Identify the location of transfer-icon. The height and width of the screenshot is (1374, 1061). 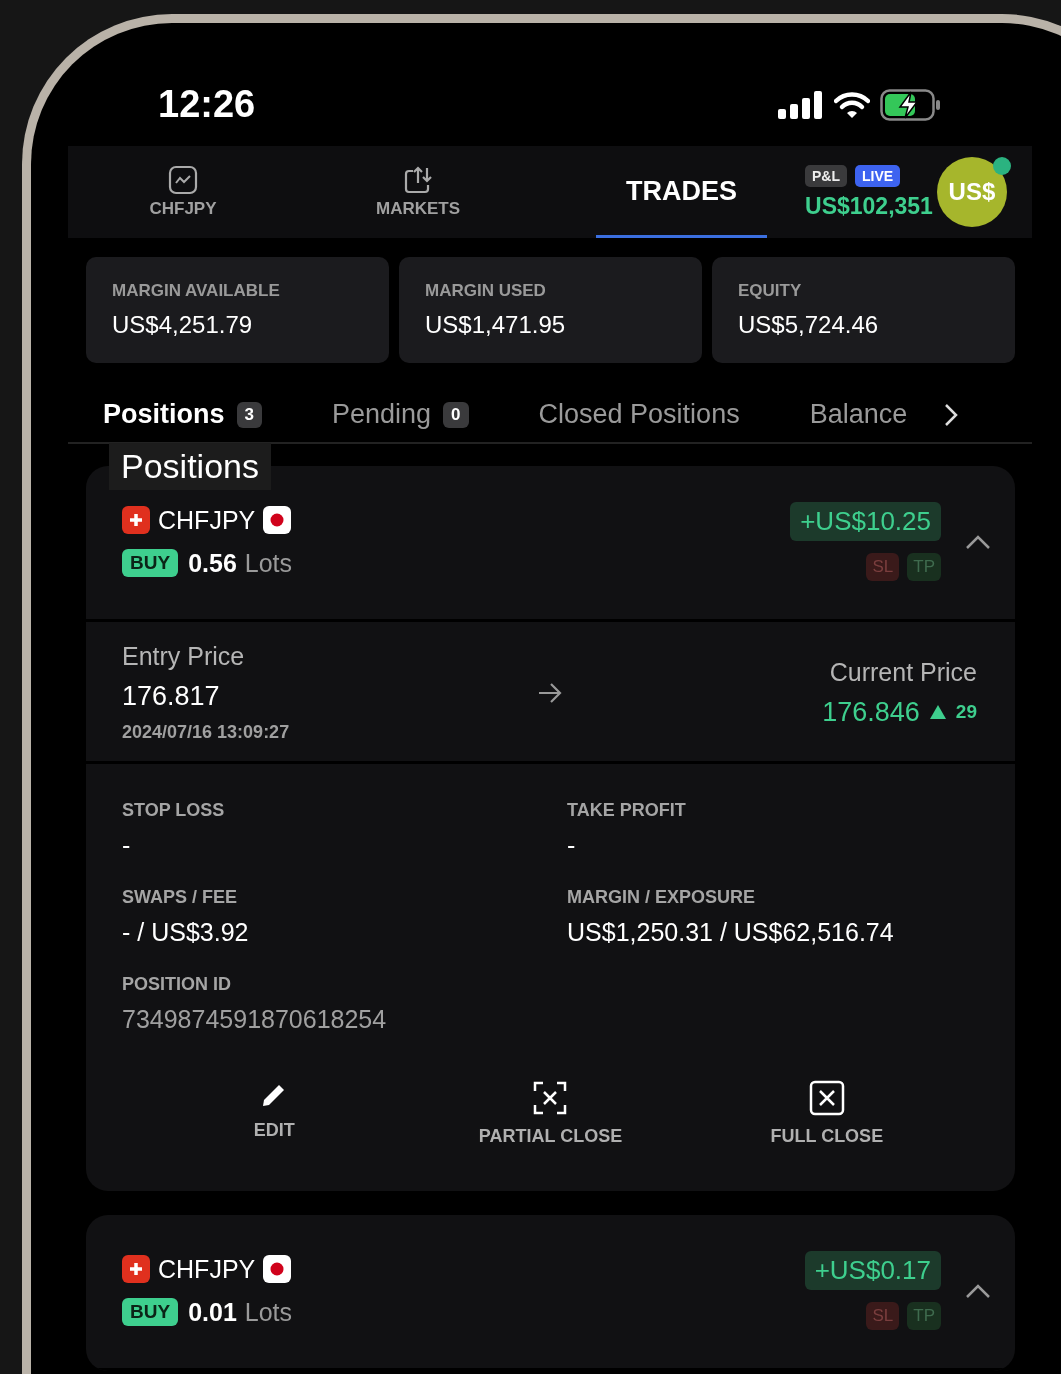
(418, 180).